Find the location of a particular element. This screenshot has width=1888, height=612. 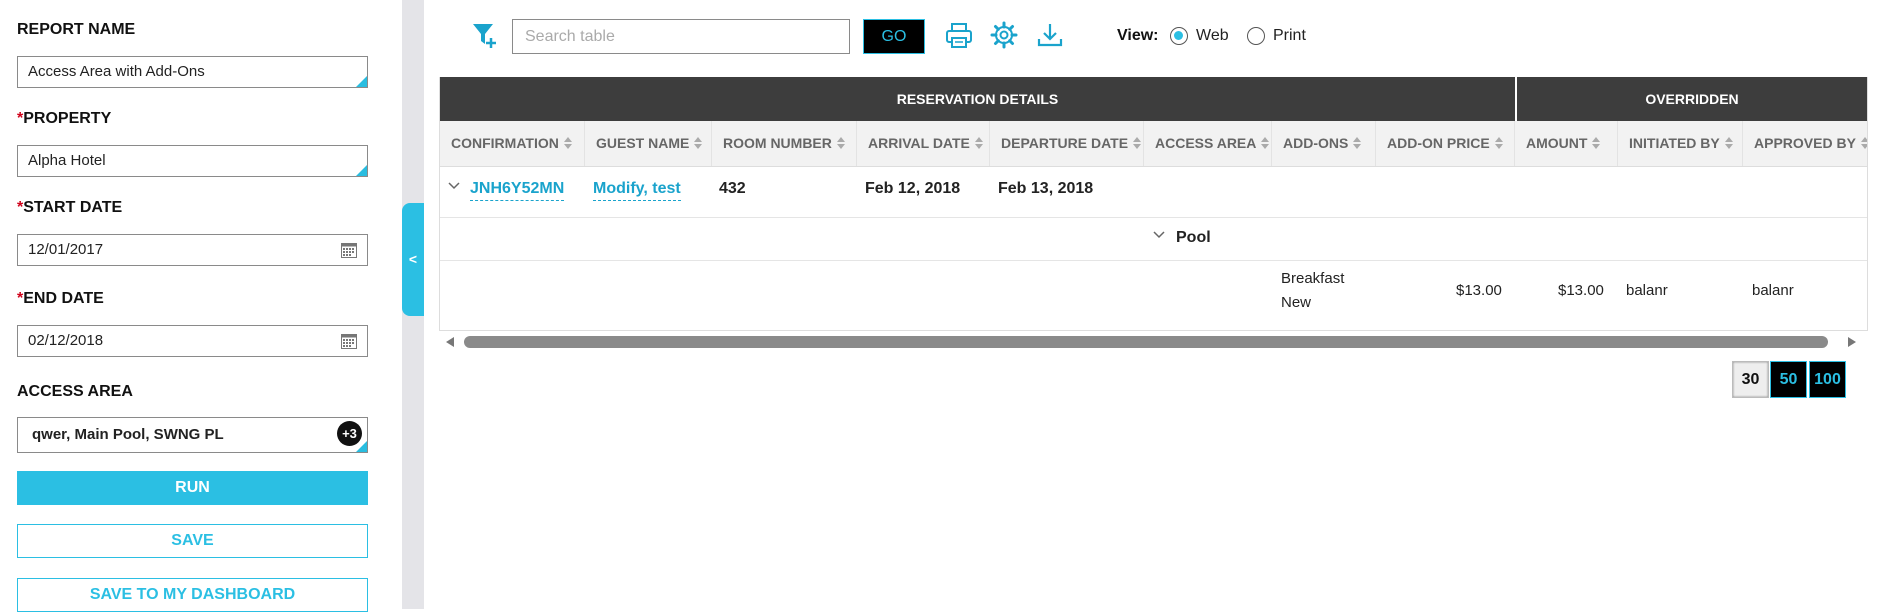

gear-icon is located at coordinates (1004, 35).